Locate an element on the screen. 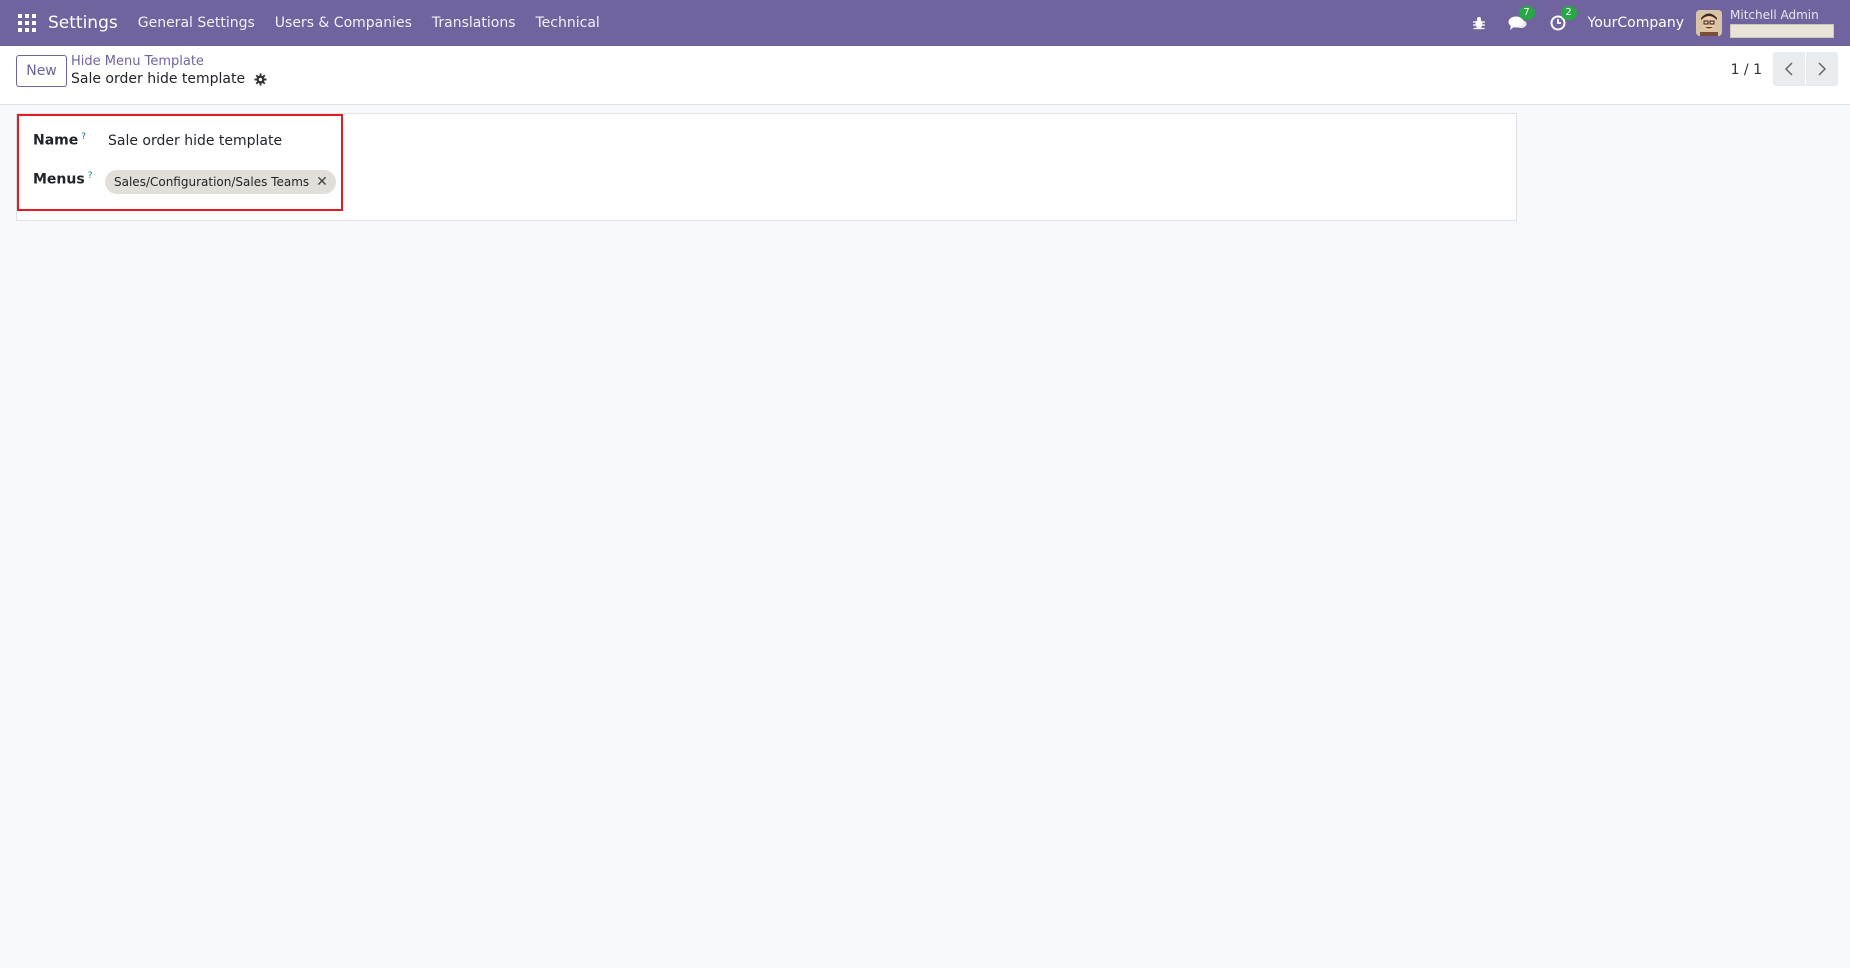 Image resolution: width=1850 pixels, height=968 pixels. messages-chat-icon: 7 is located at coordinates (1521, 18).